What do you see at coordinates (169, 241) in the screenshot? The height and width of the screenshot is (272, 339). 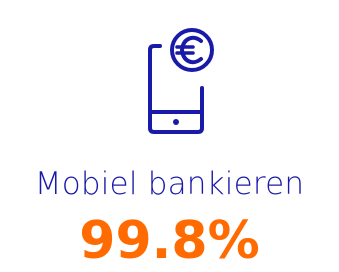 I see `stat-value: 99.8%` at bounding box center [169, 241].